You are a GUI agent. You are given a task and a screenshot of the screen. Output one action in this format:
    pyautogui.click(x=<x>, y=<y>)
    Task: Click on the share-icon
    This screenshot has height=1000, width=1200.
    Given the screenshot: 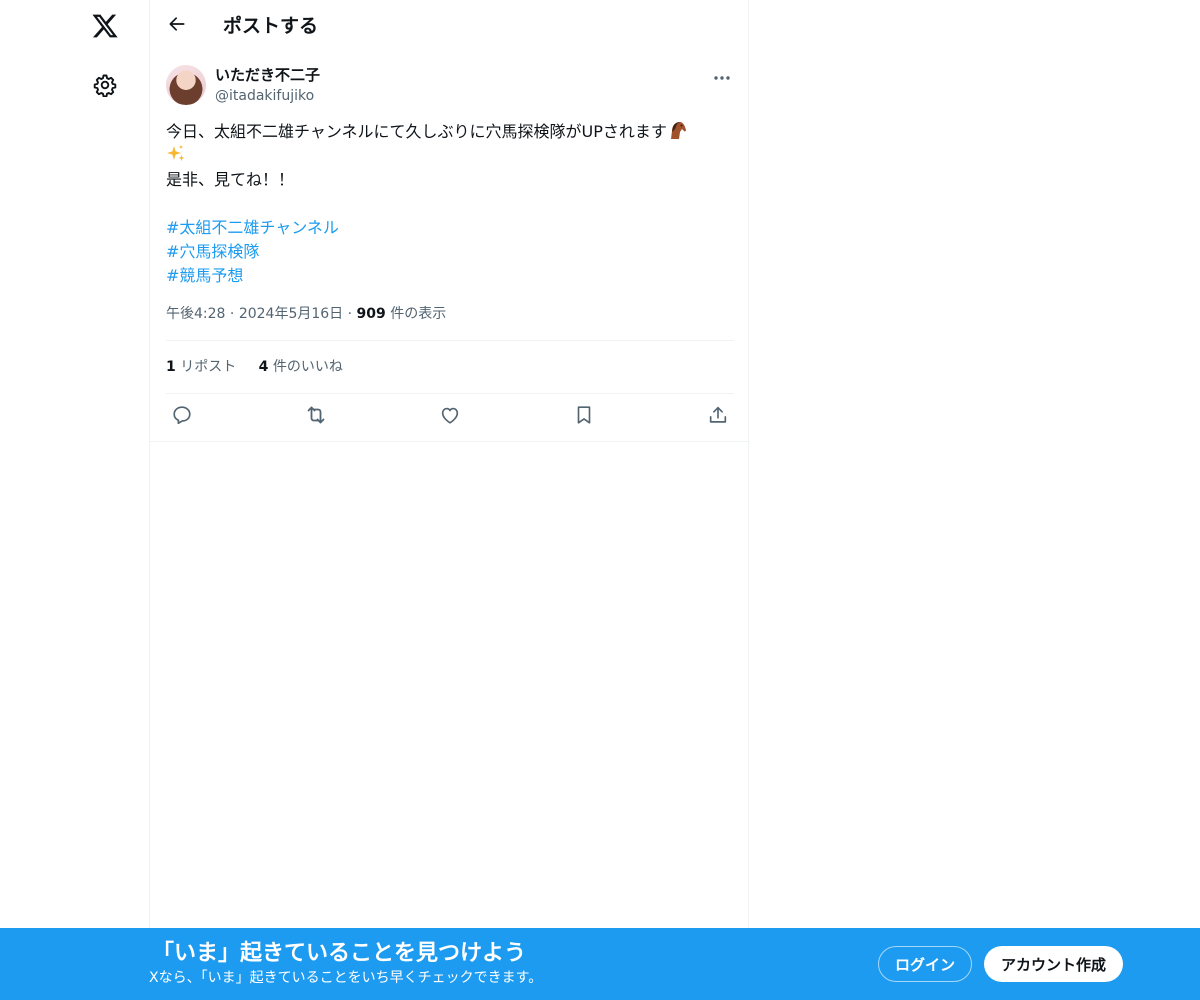 What is the action you would take?
    pyautogui.click(x=718, y=417)
    